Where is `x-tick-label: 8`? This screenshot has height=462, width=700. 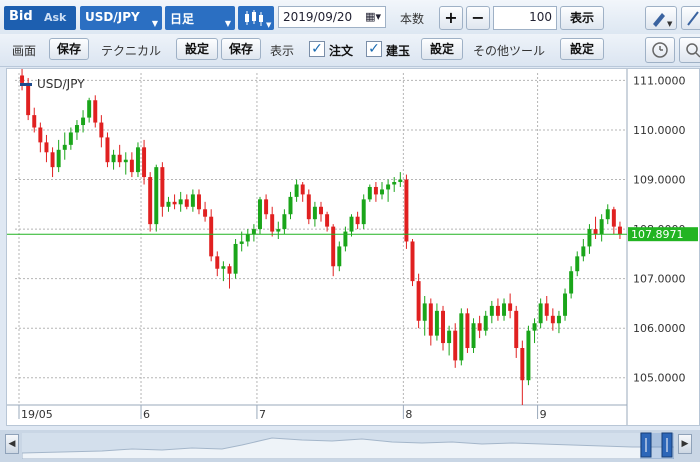
x-tick-label: 8 is located at coordinates (408, 414).